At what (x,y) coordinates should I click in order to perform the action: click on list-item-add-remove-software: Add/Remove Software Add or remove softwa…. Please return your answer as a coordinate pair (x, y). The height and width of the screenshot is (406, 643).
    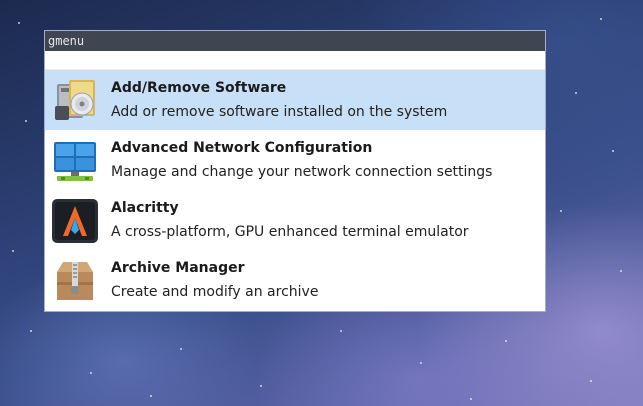
    Looking at the image, I should click on (295, 100).